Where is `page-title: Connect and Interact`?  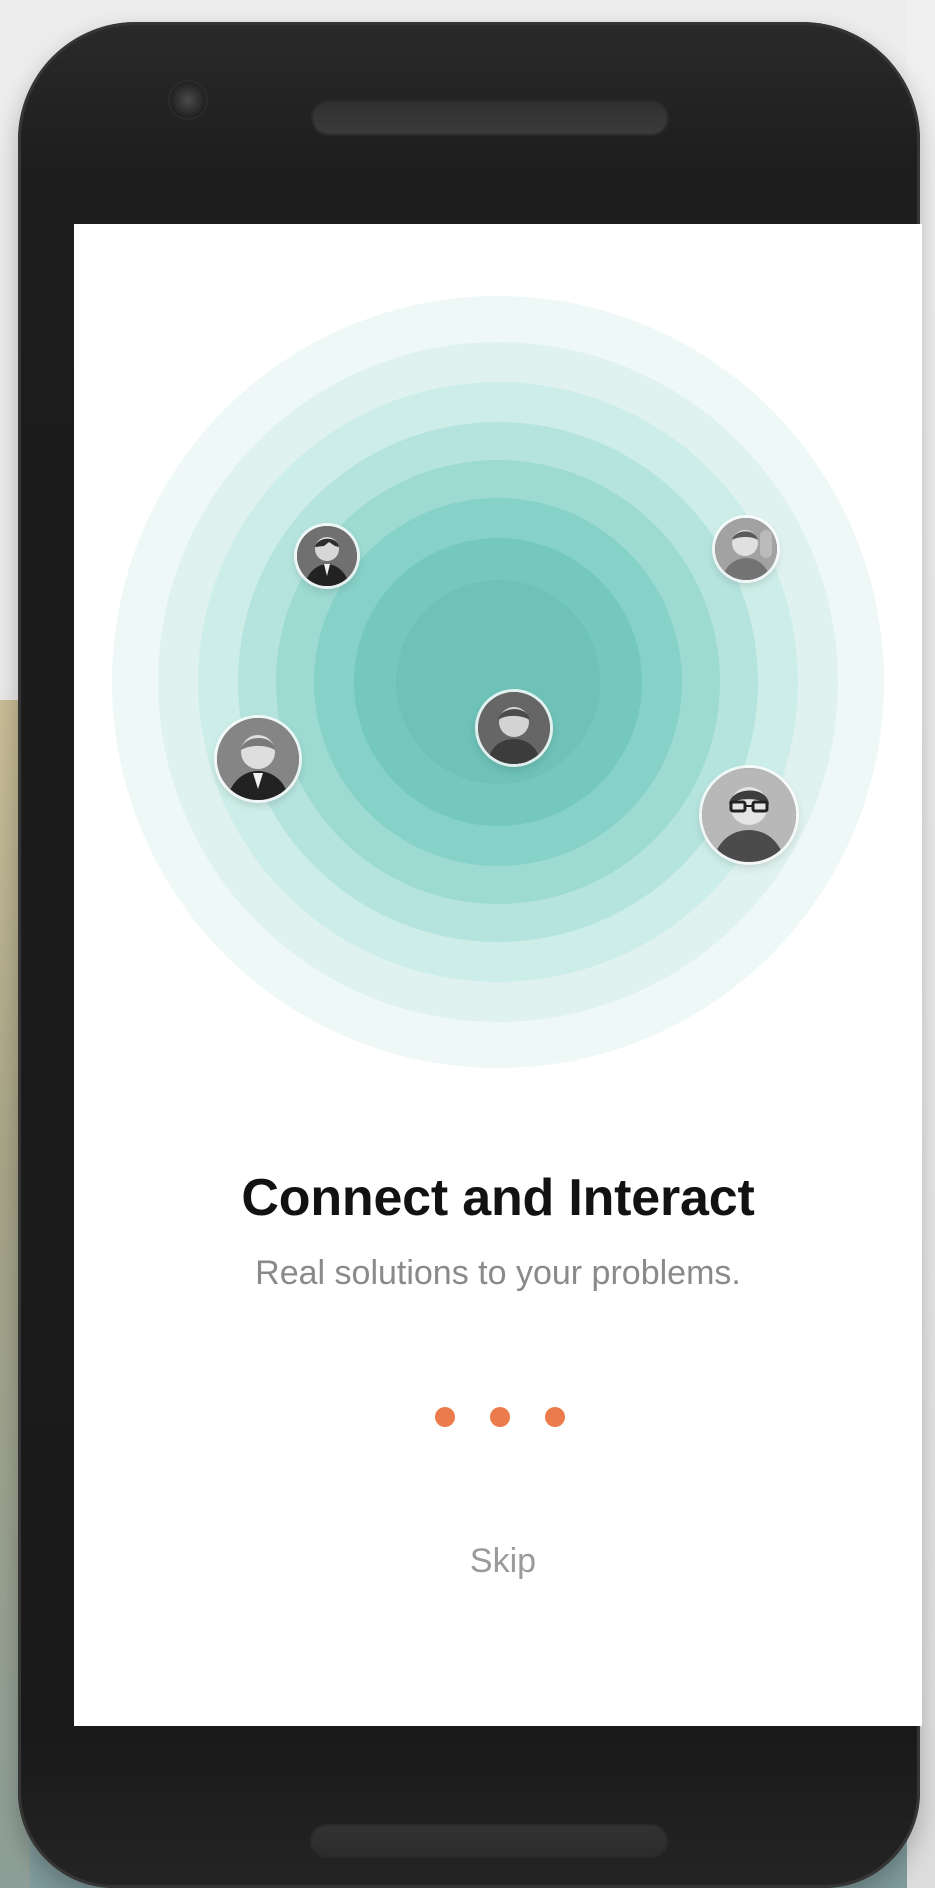 page-title: Connect and Interact is located at coordinates (498, 1198).